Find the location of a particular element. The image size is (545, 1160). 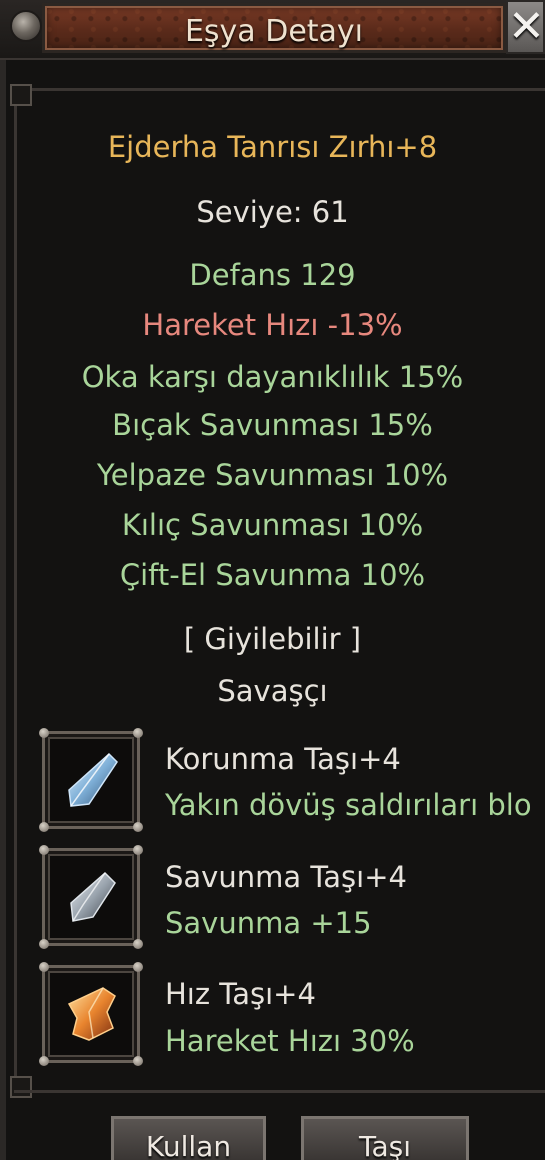

close-button: ✕ is located at coordinates (525, 27).